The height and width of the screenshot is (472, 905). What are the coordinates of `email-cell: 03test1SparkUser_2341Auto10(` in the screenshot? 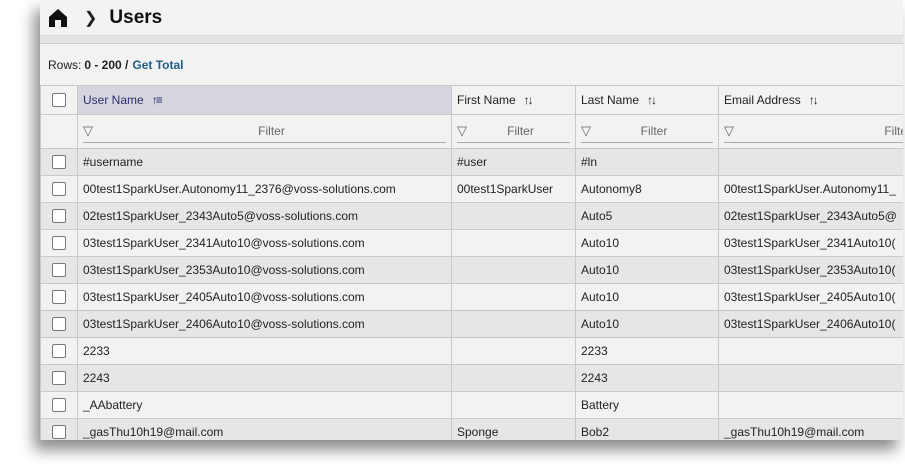 It's located at (810, 243).